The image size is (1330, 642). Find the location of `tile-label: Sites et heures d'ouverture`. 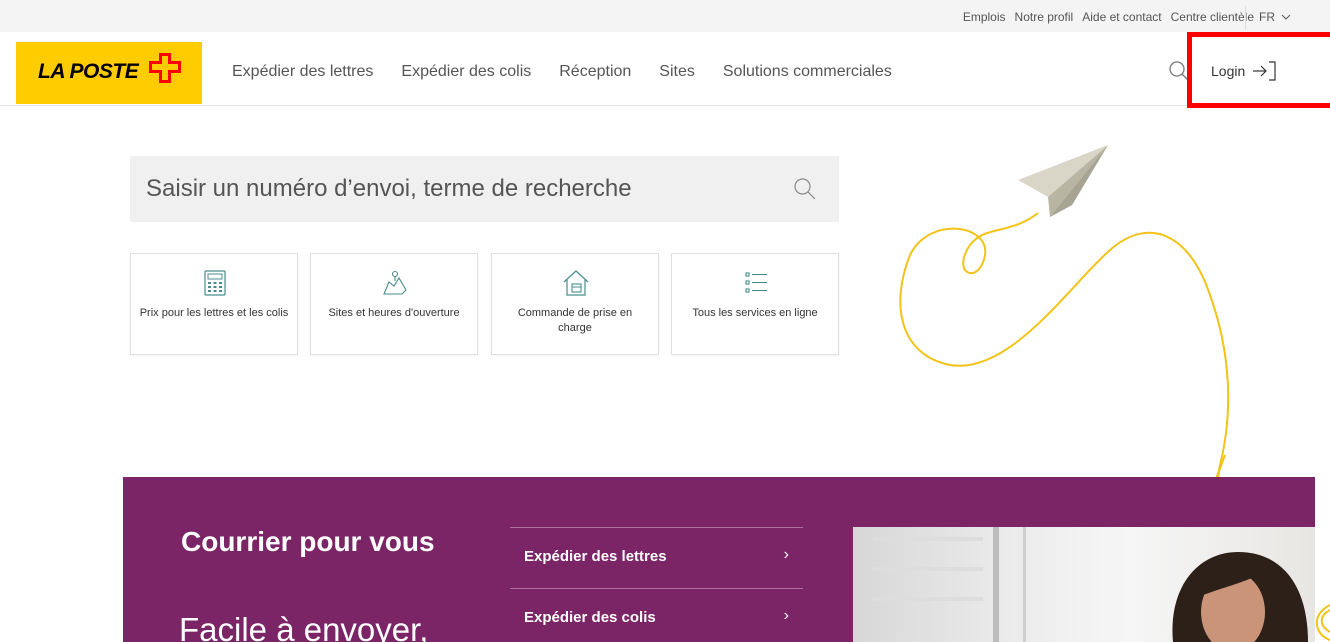

tile-label: Sites et heures d'ouverture is located at coordinates (394, 313).